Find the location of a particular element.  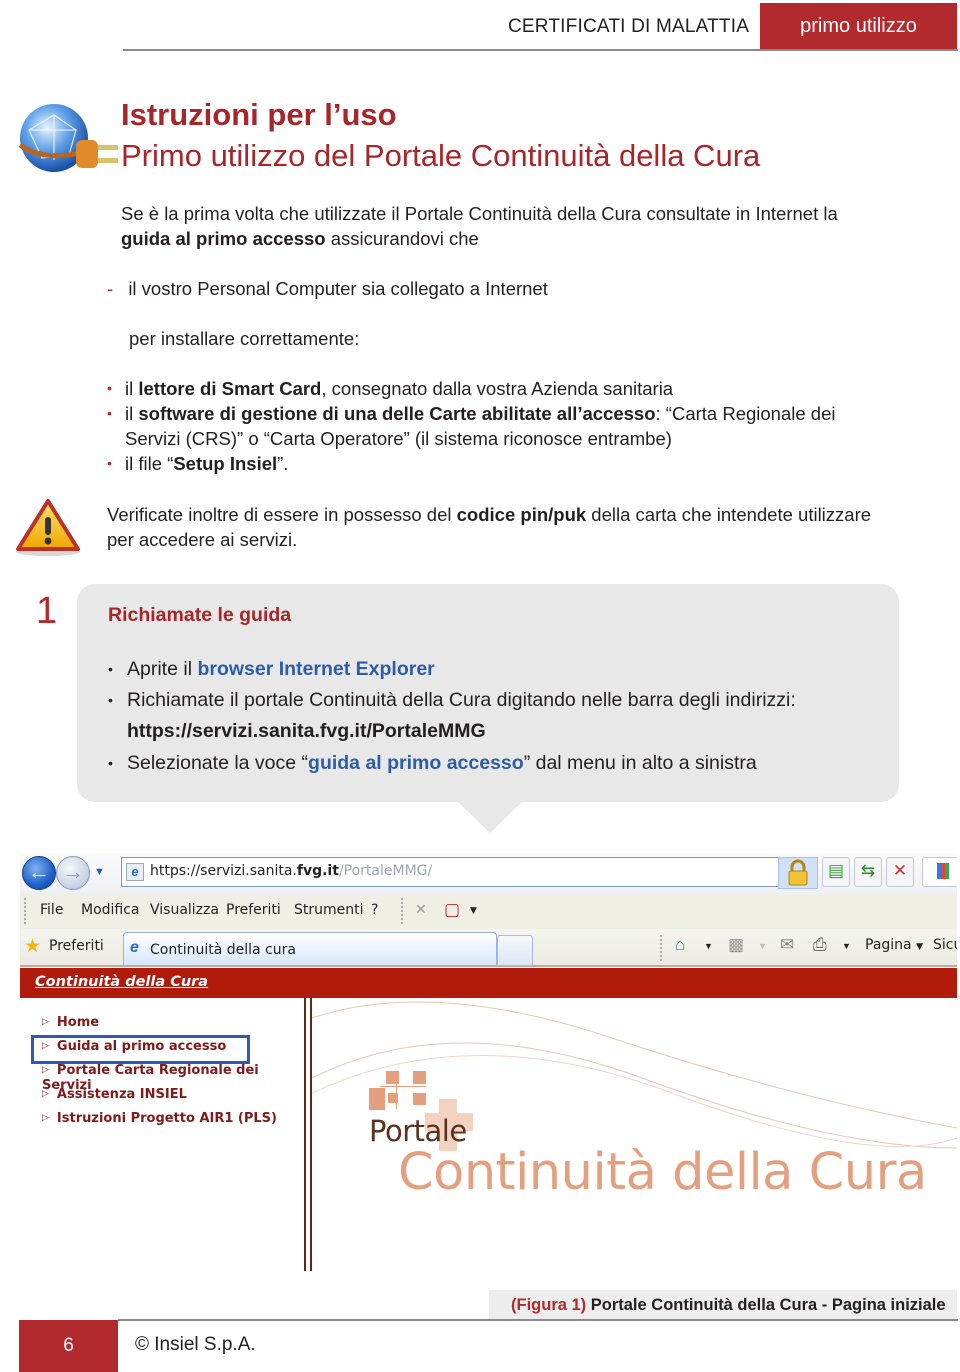

compatibility-icon: ▤ is located at coordinates (836, 870).